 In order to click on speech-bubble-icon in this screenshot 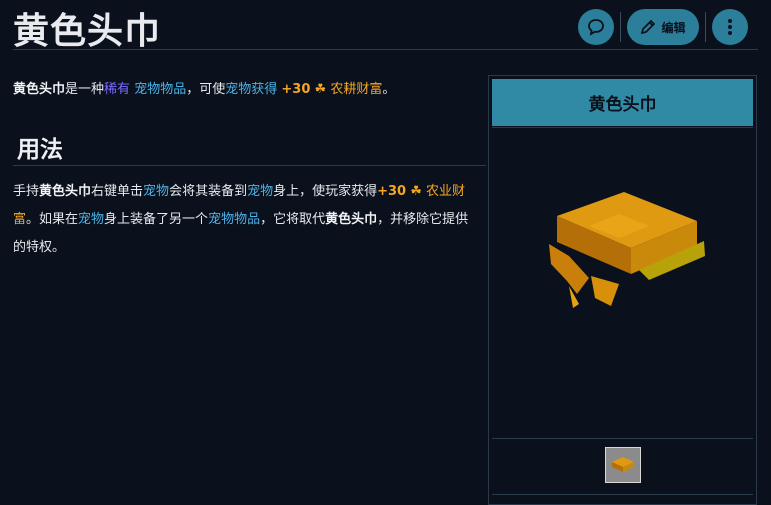, I will do `click(596, 27)`.